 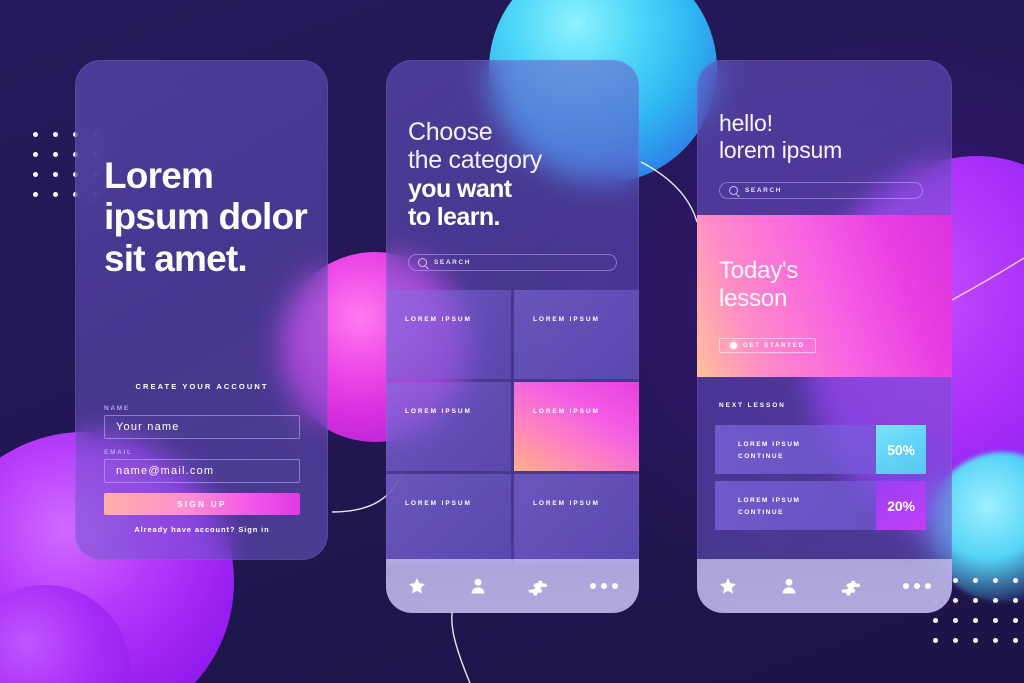 What do you see at coordinates (185, 529) in the screenshot?
I see `signin-prompt: Already have account?` at bounding box center [185, 529].